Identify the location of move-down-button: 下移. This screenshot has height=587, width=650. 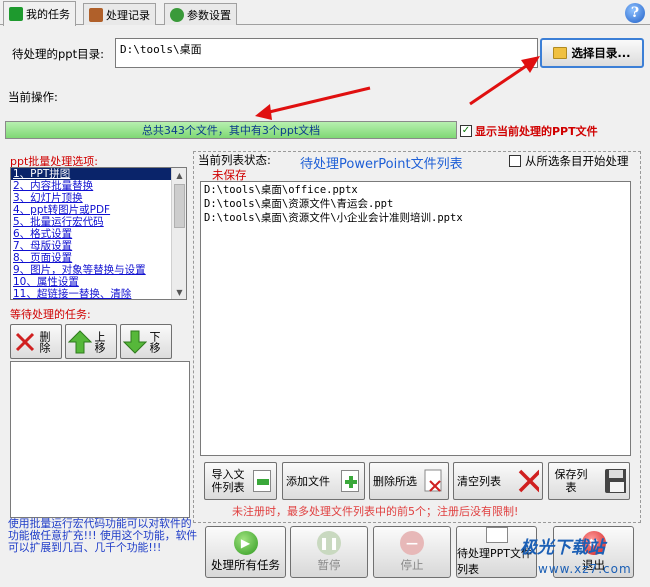
(146, 341).